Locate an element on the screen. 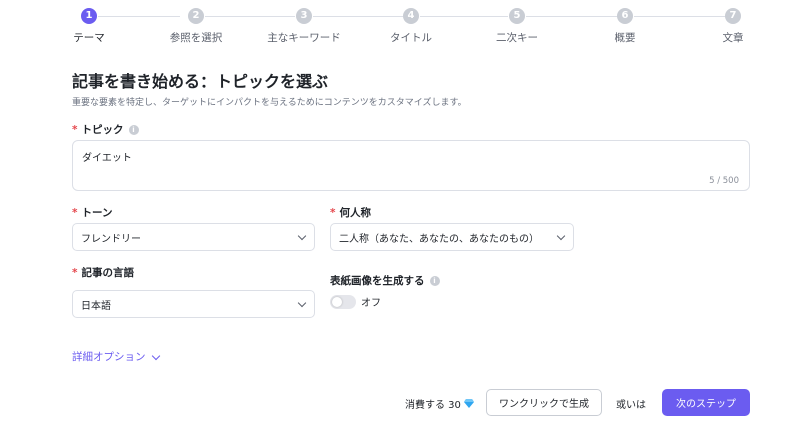 The width and height of the screenshot is (800, 431). step-number: 4 is located at coordinates (411, 16).